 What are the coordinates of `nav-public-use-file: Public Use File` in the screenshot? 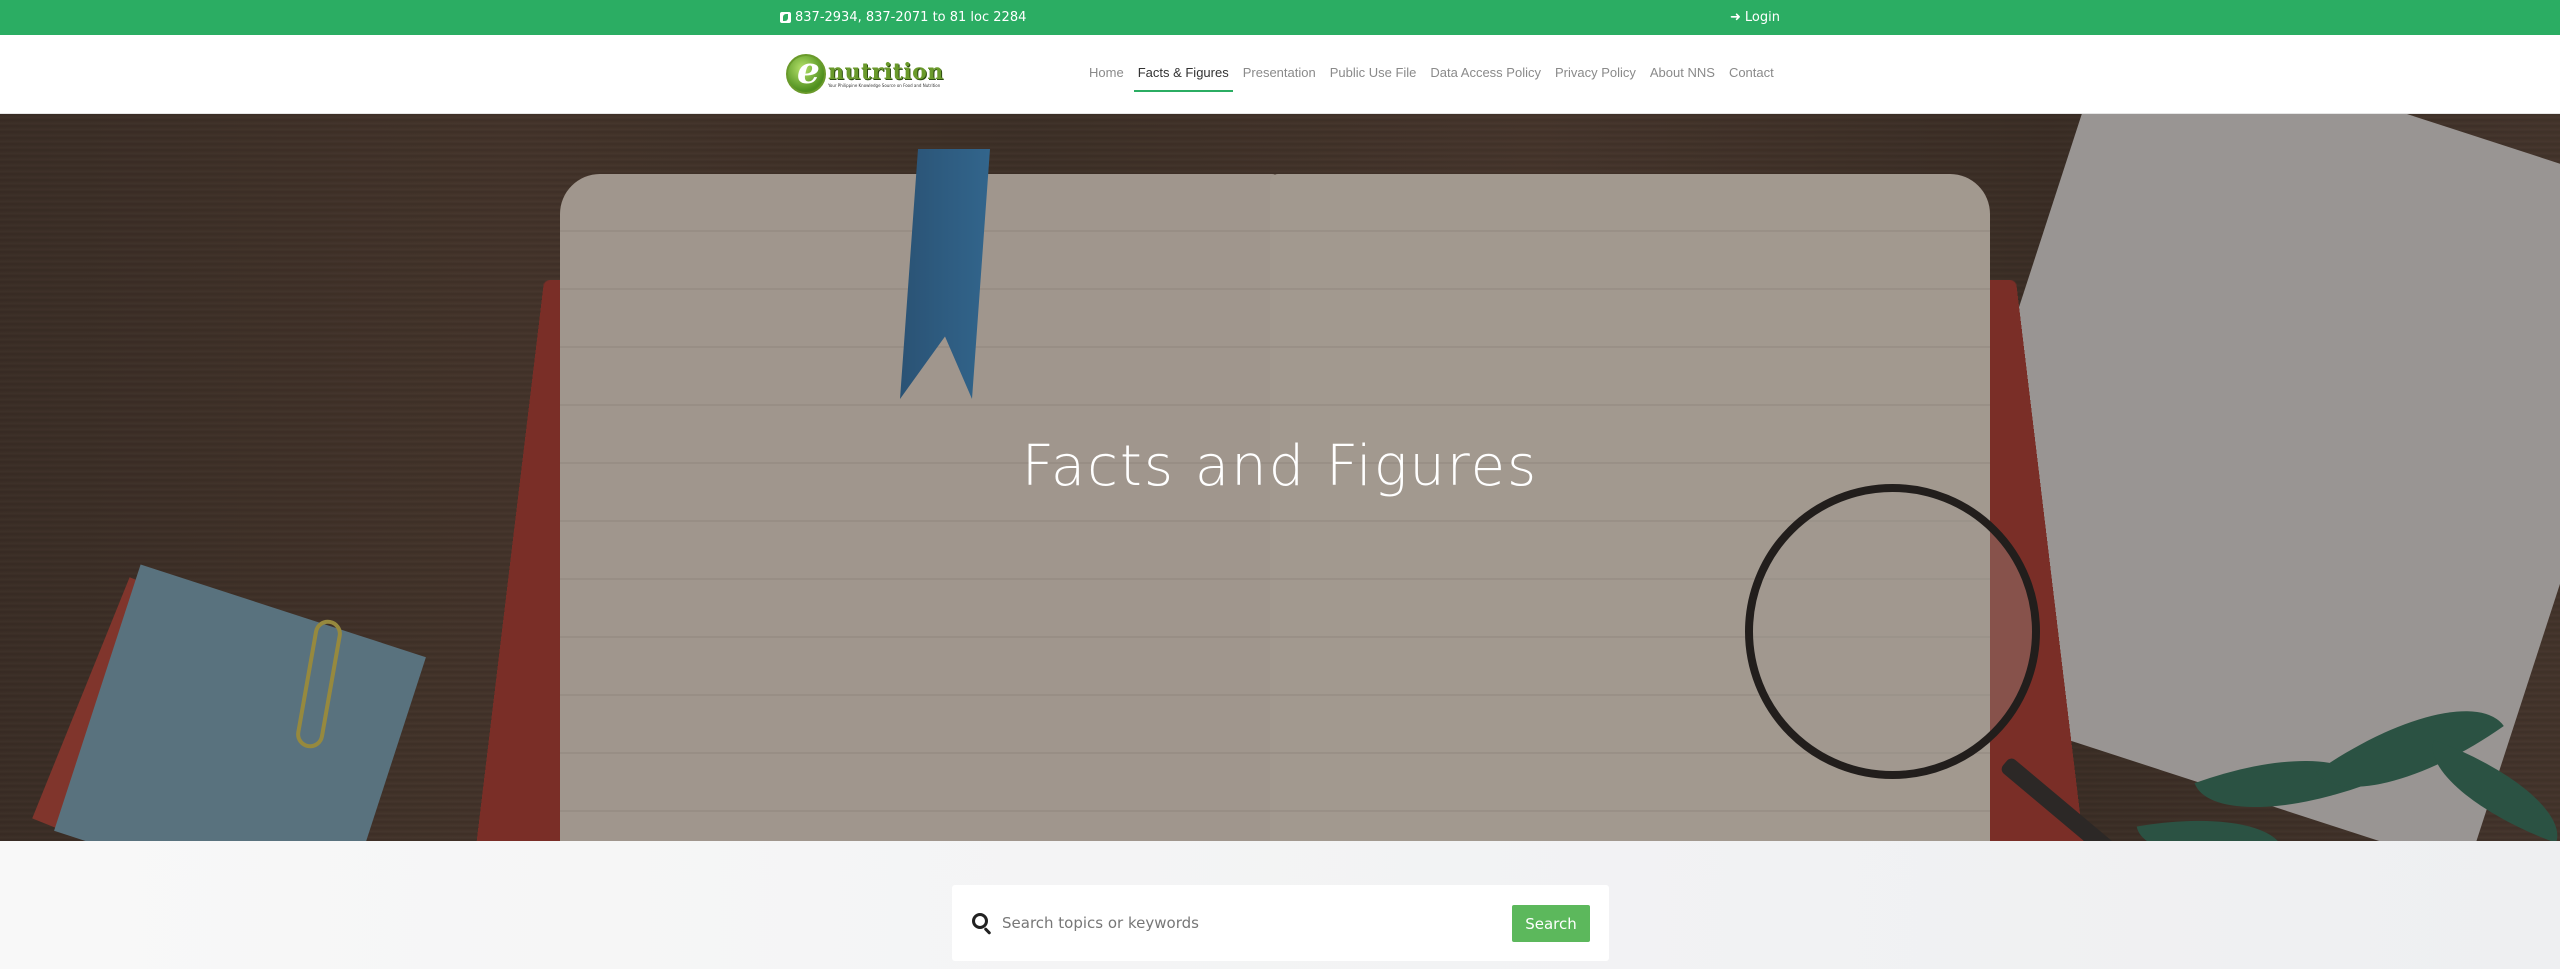 It's located at (1373, 74).